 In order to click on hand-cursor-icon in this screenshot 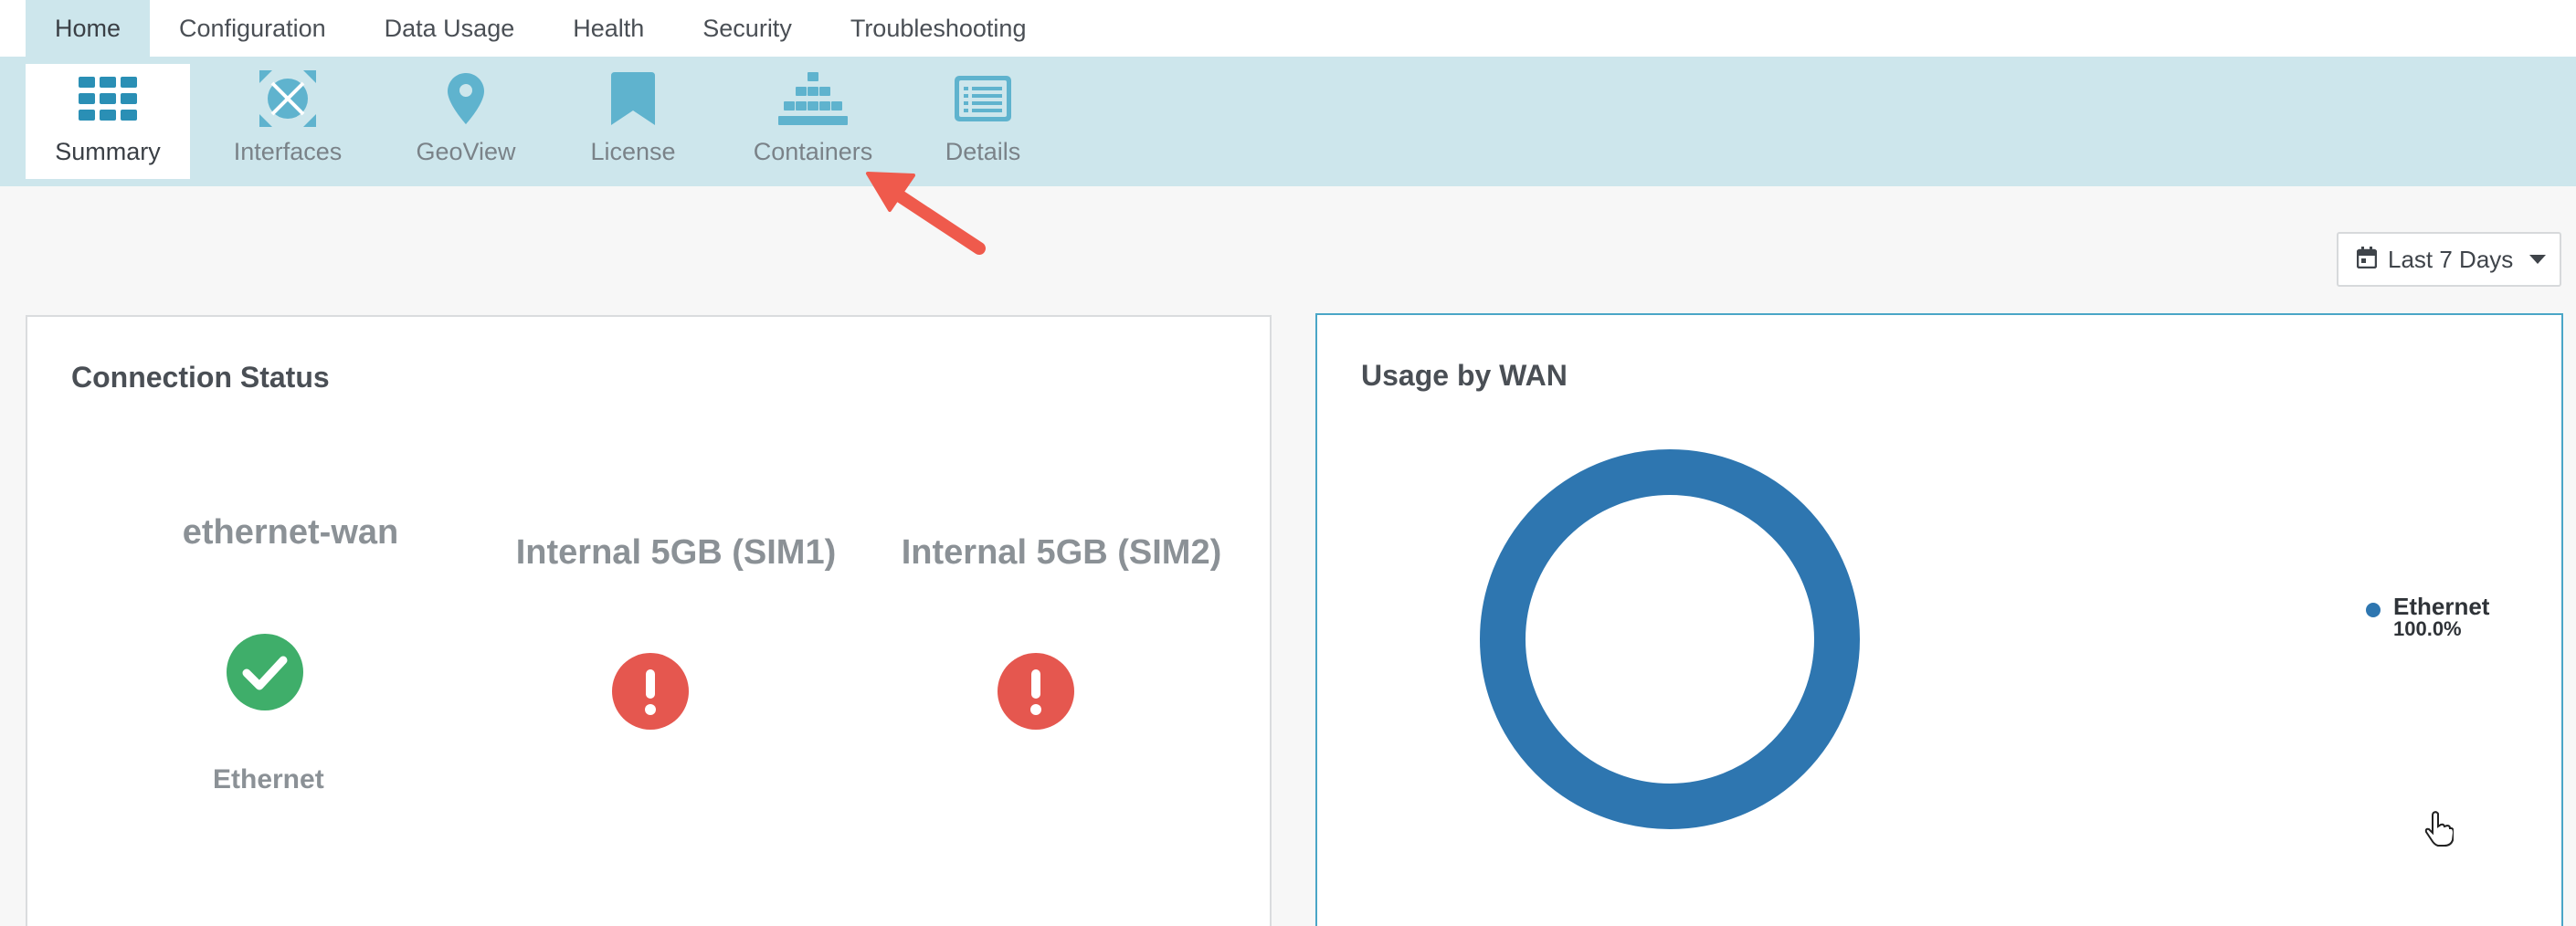, I will do `click(2439, 829)`.